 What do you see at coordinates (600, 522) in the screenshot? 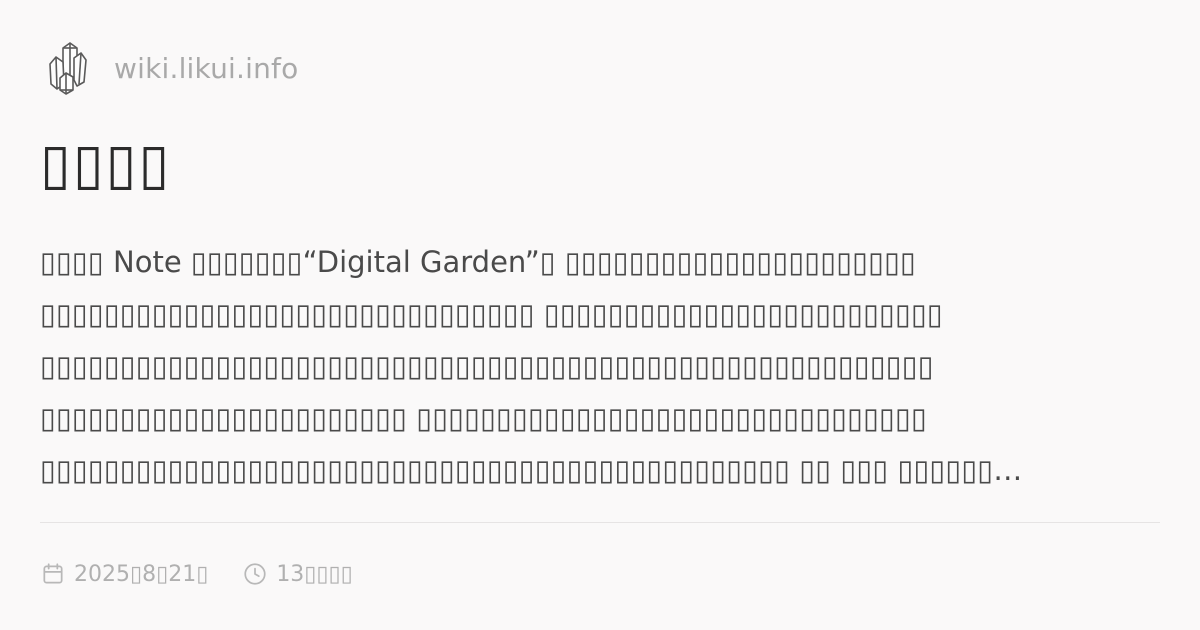
I see `divider` at bounding box center [600, 522].